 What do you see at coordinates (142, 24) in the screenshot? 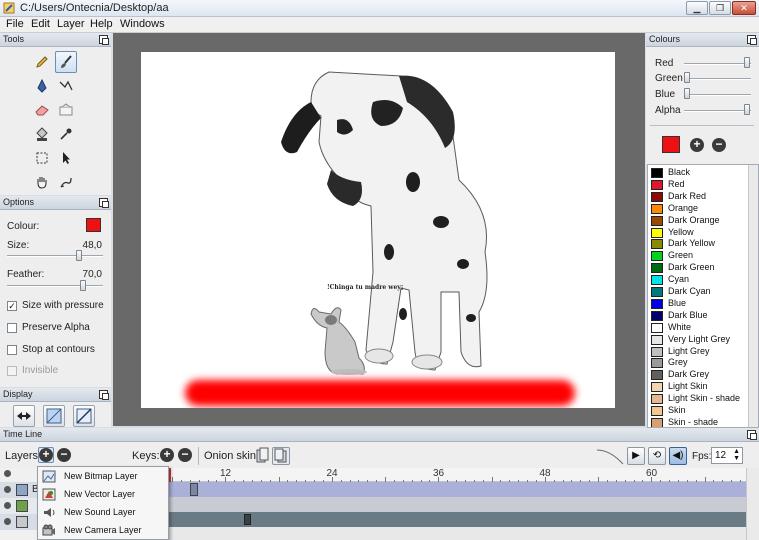
I see `menu-windows: Windows` at bounding box center [142, 24].